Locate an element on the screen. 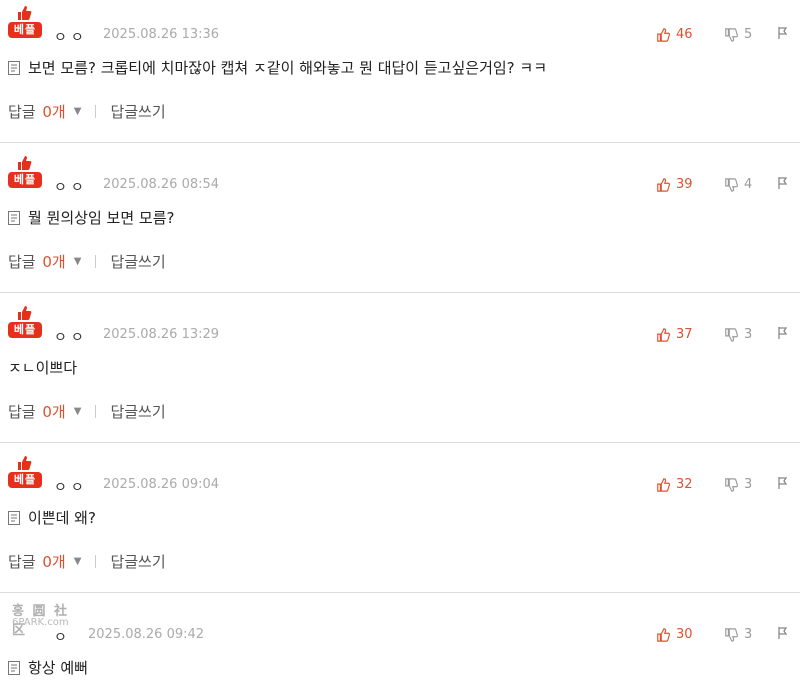  comment-date: 2025.08.26 09:42 is located at coordinates (146, 634).